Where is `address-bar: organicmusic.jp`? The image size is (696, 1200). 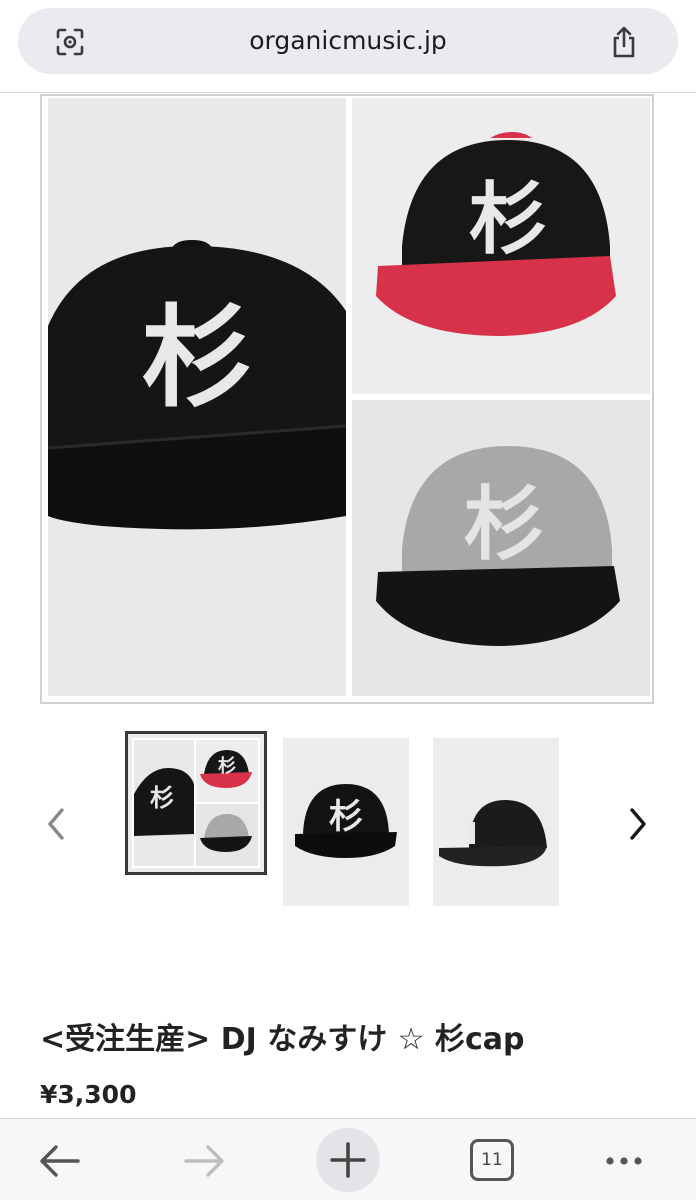
address-bar: organicmusic.jp is located at coordinates (348, 41).